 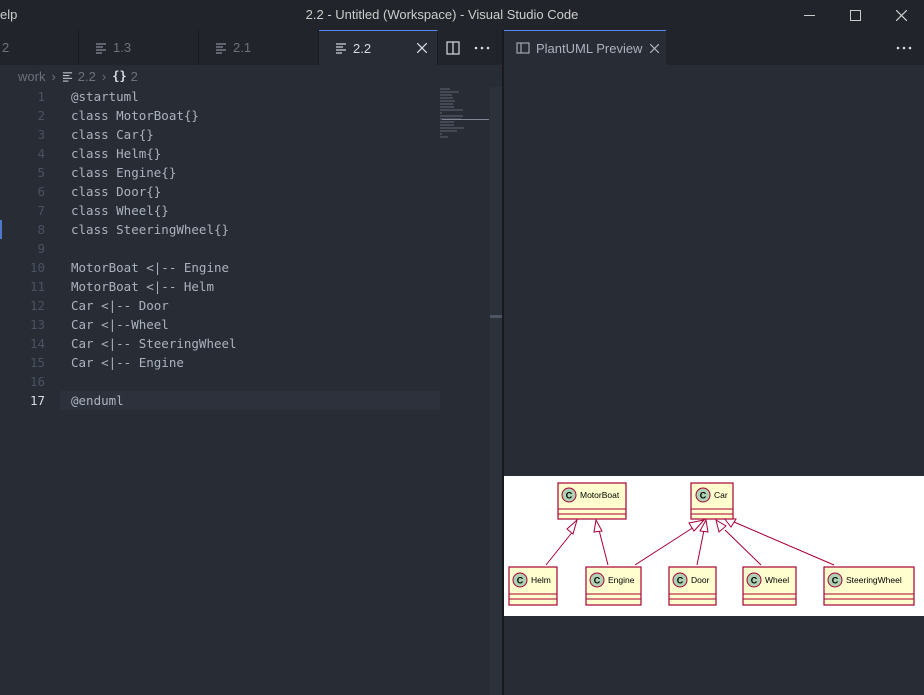 What do you see at coordinates (692, 586) in the screenshot?
I see `uml-class-door: C Door` at bounding box center [692, 586].